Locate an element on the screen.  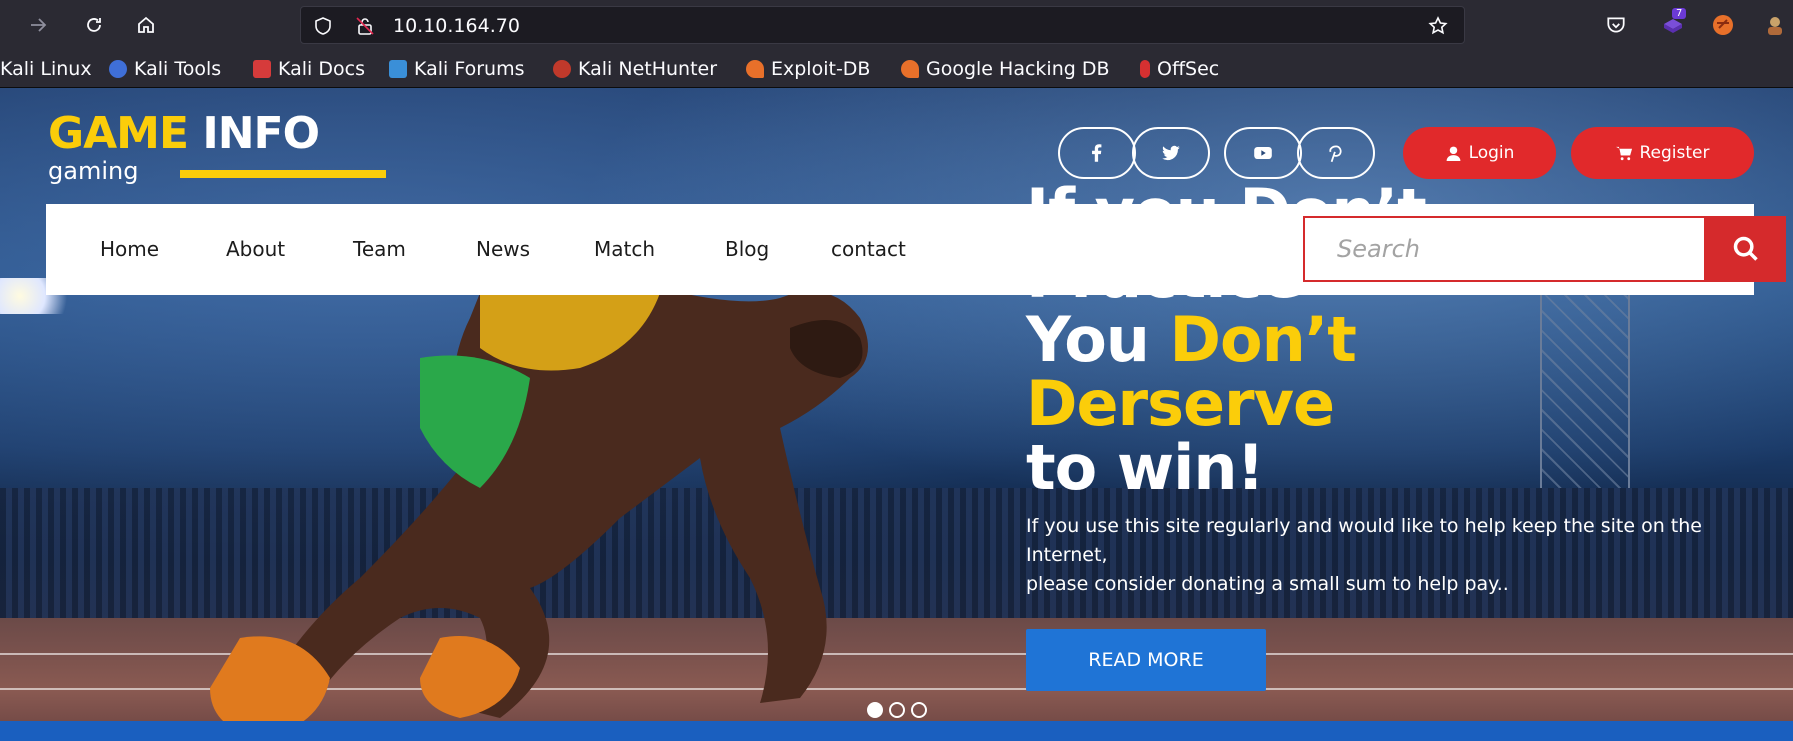
home-icon is located at coordinates (146, 25).